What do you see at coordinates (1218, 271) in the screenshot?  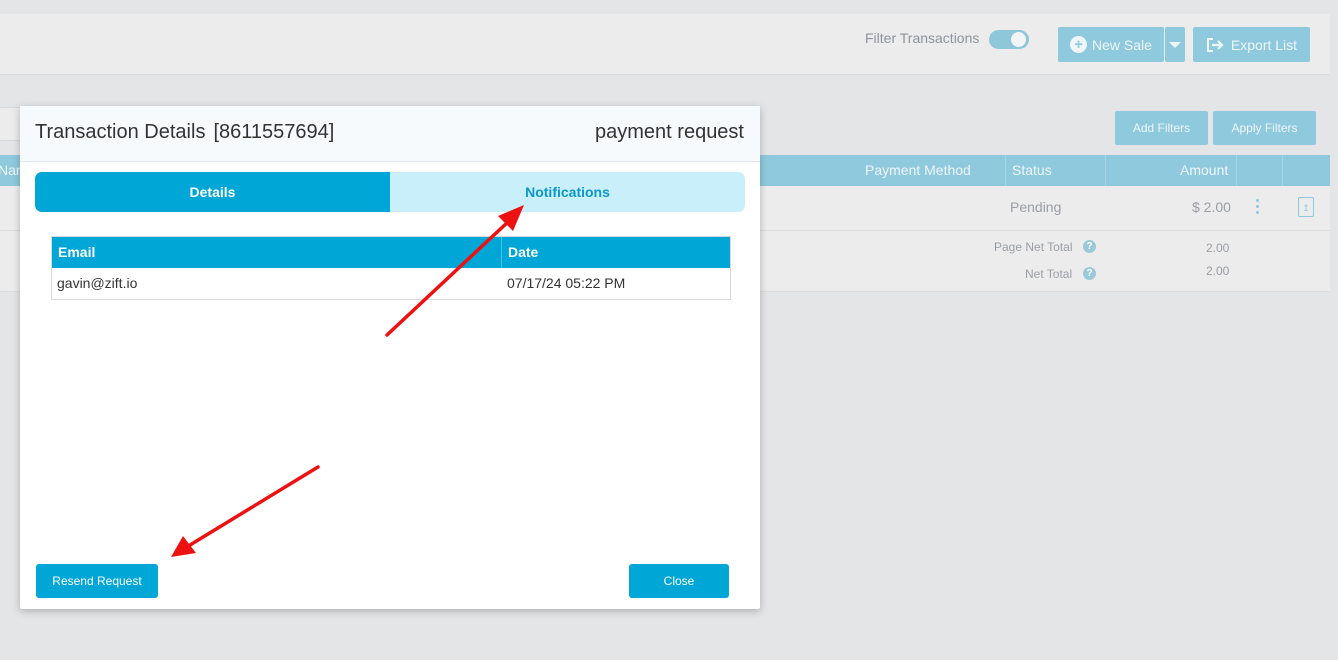 I see `net-total-value: 2.00` at bounding box center [1218, 271].